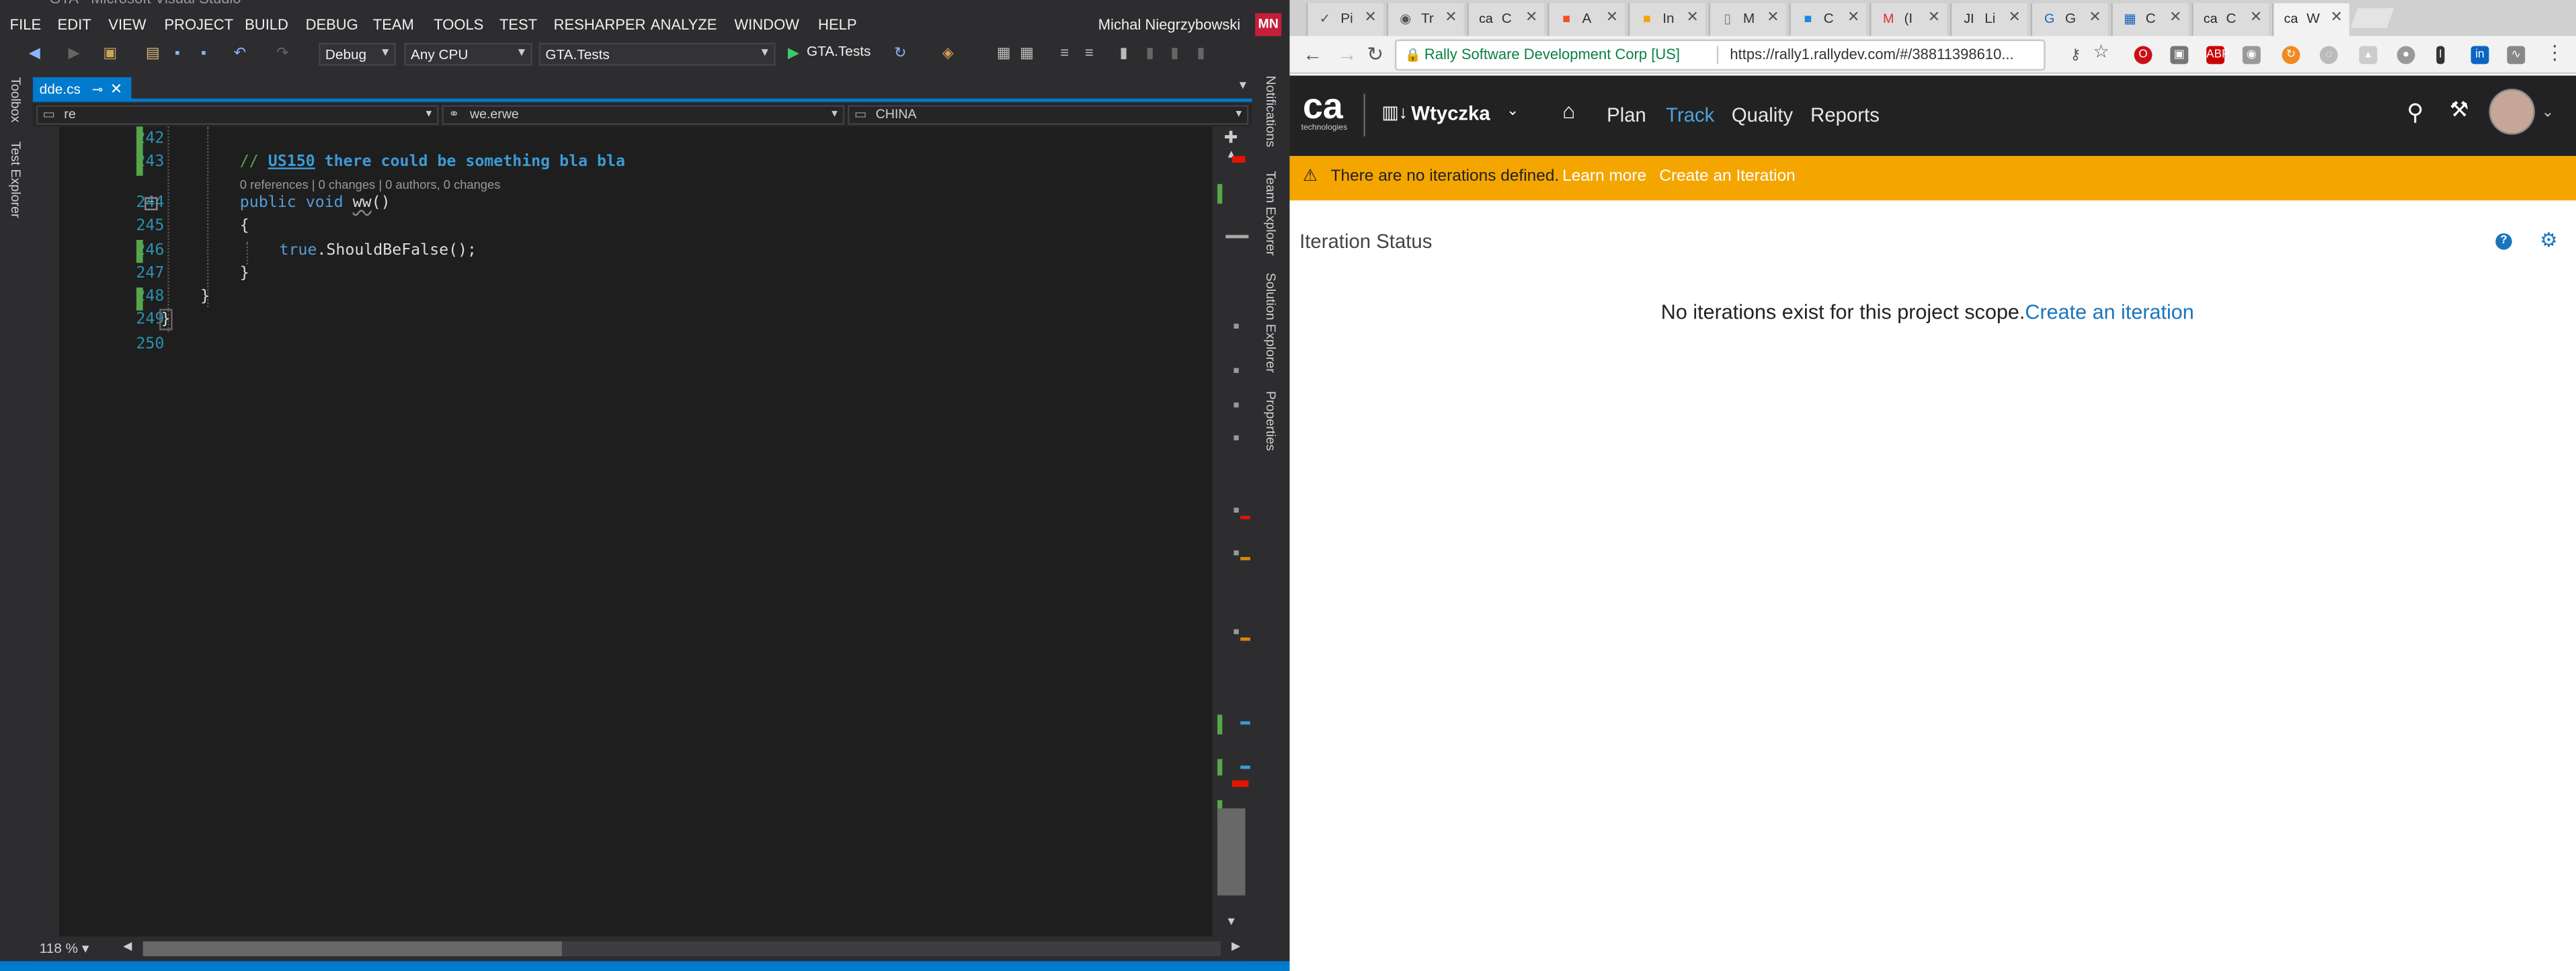 Image resolution: width=2576 pixels, height=971 pixels. I want to click on signed-in-user: Michal Niegrzybowski, so click(1169, 24).